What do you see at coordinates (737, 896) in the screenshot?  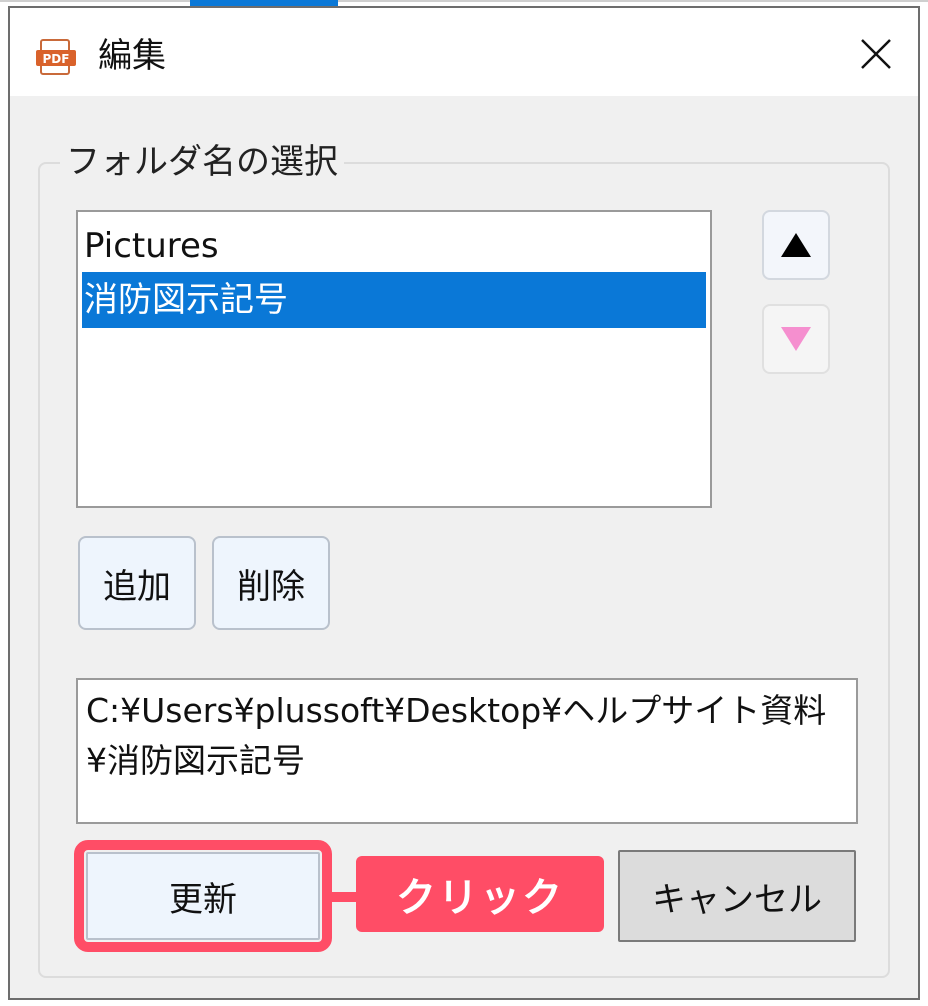 I see `cancel-button: キャンセル` at bounding box center [737, 896].